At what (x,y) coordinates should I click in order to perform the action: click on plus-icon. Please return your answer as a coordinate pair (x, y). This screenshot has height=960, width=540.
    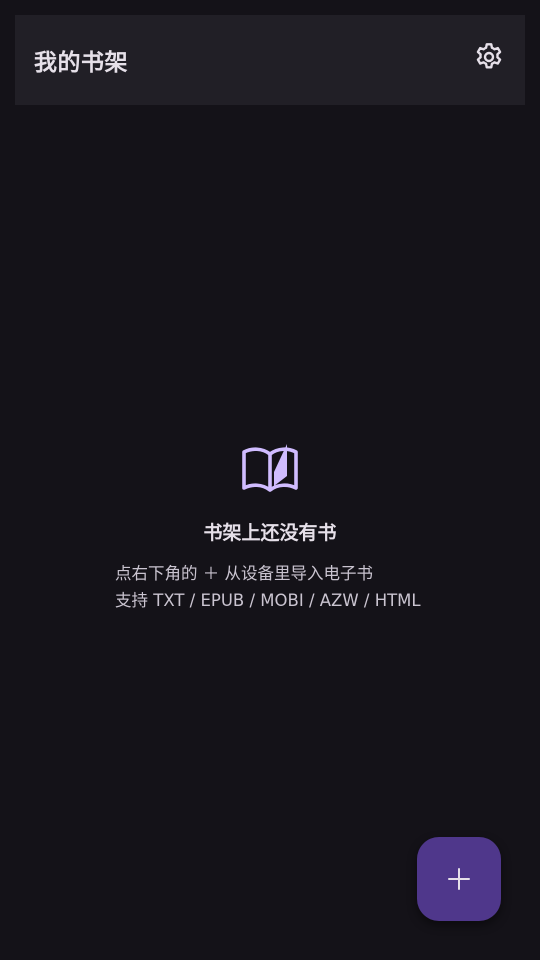
    Looking at the image, I should click on (459, 879).